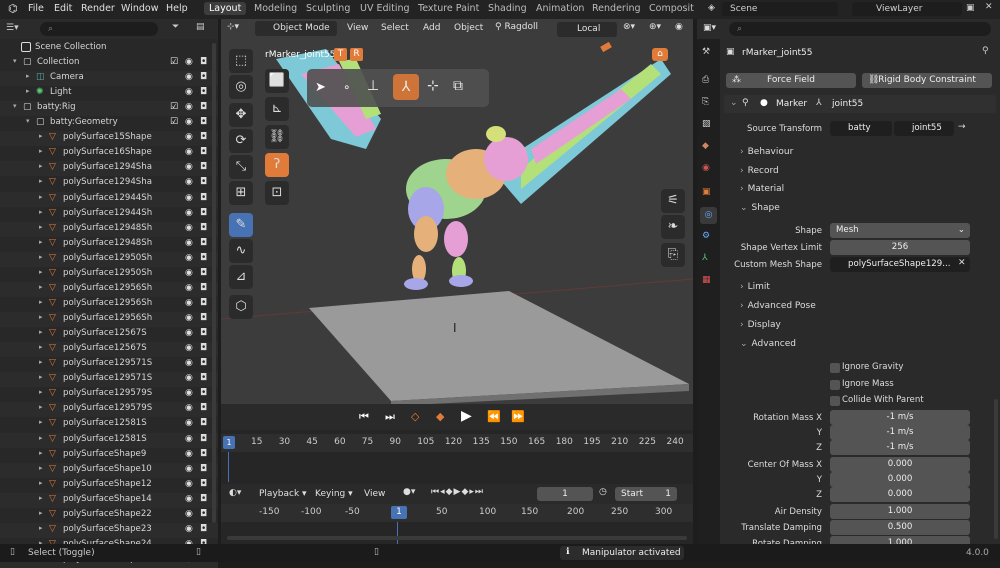  Describe the element at coordinates (705, 102) in the screenshot. I see `output-tab-icon: ⎘` at that location.